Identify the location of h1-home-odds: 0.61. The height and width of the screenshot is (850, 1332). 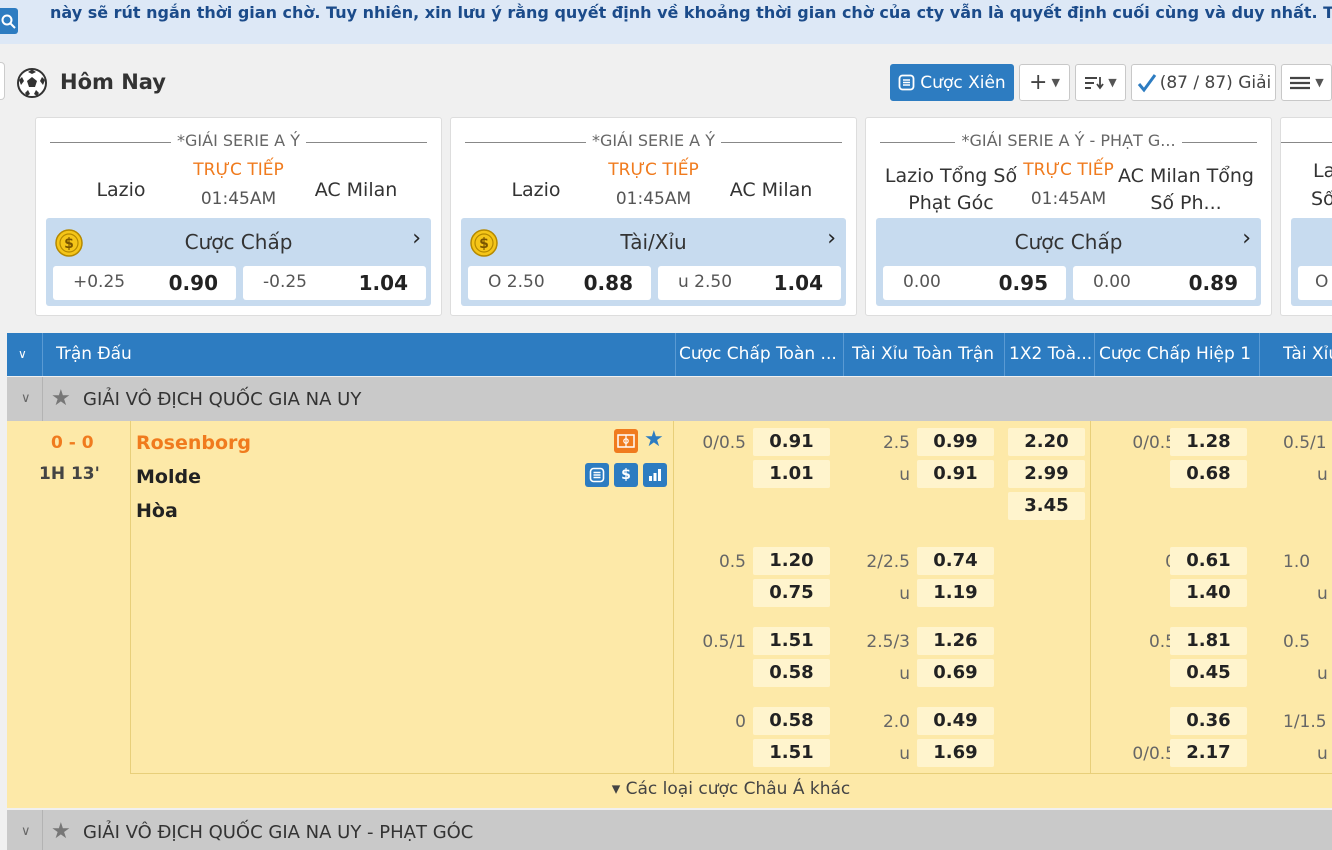
(1208, 561).